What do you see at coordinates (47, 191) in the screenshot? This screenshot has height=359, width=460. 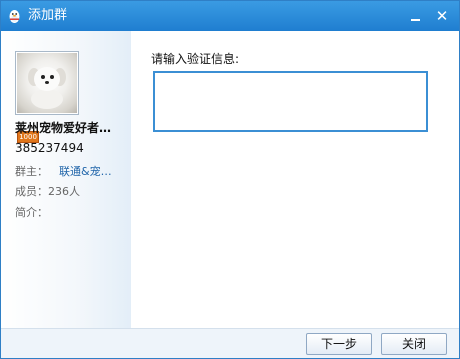 I see `member-count: 成员：236人` at bounding box center [47, 191].